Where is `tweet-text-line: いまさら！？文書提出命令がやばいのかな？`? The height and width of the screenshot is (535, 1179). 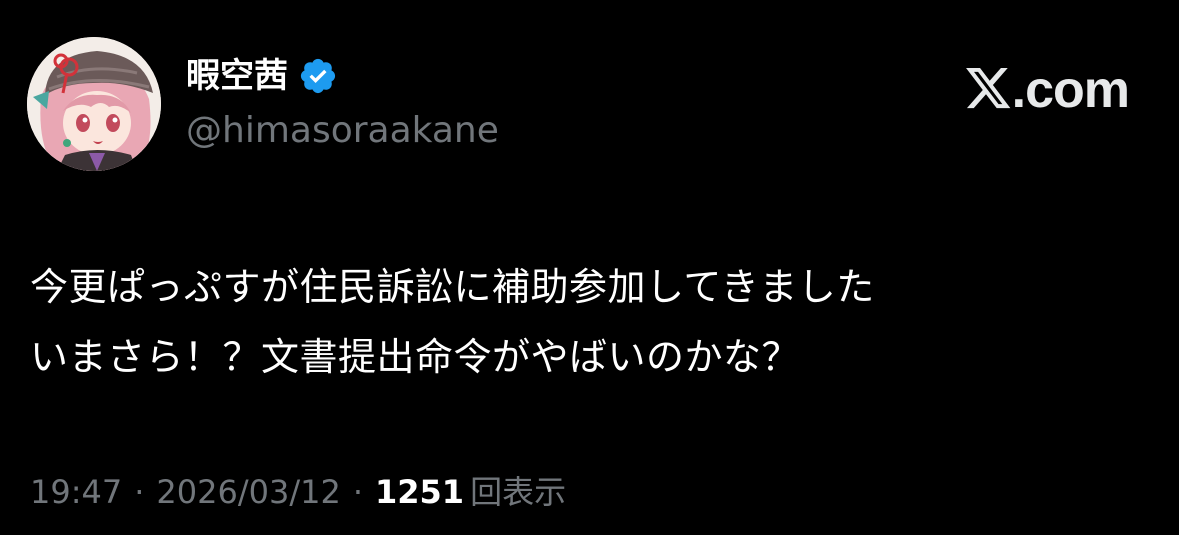
tweet-text-line: いまさら！？文書提出命令がやばいのかな？ is located at coordinates (415, 357).